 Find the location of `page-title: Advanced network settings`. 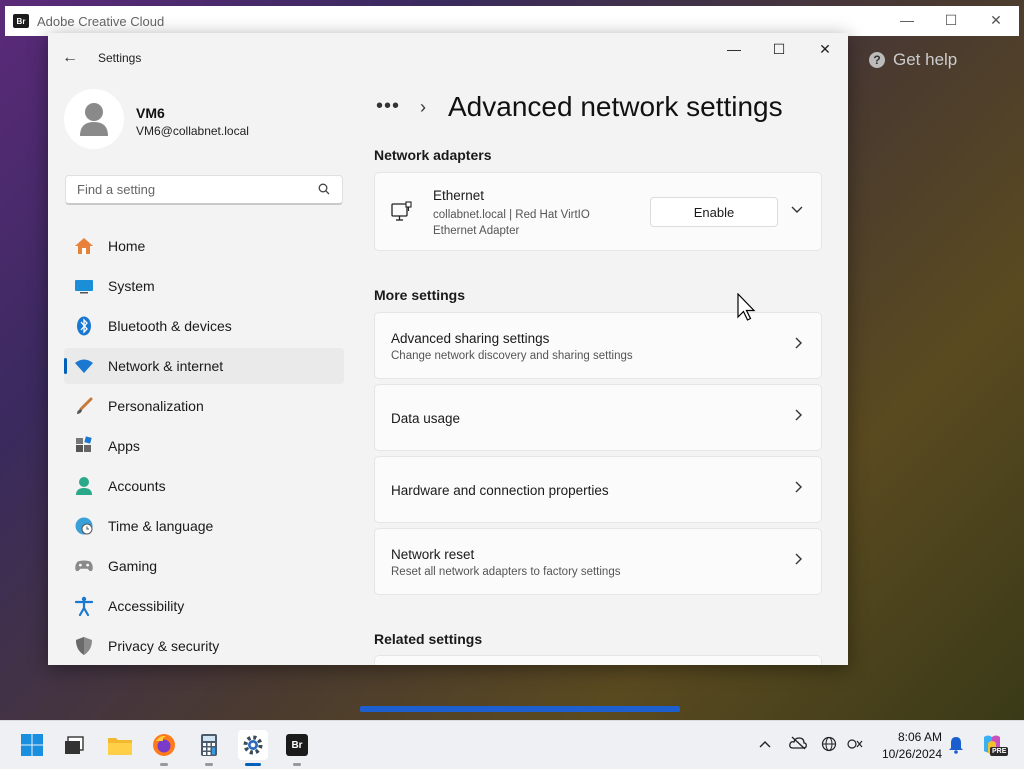

page-title: Advanced network settings is located at coordinates (615, 106).